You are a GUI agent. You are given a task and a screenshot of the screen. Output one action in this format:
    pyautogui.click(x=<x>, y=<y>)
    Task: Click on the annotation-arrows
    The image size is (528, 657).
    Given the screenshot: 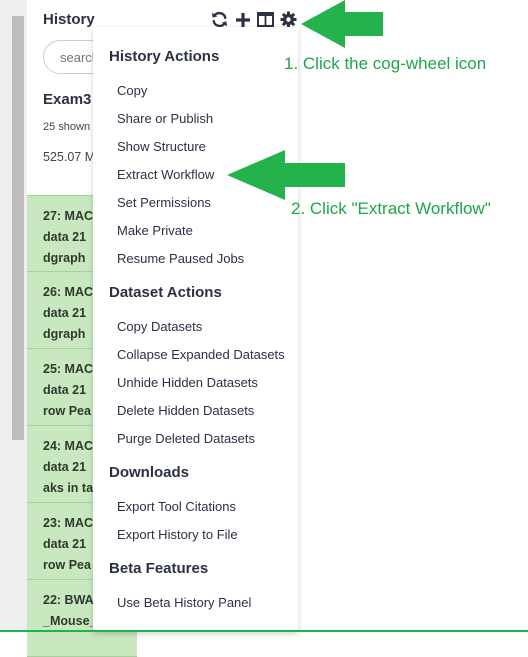 What is the action you would take?
    pyautogui.click(x=305, y=100)
    